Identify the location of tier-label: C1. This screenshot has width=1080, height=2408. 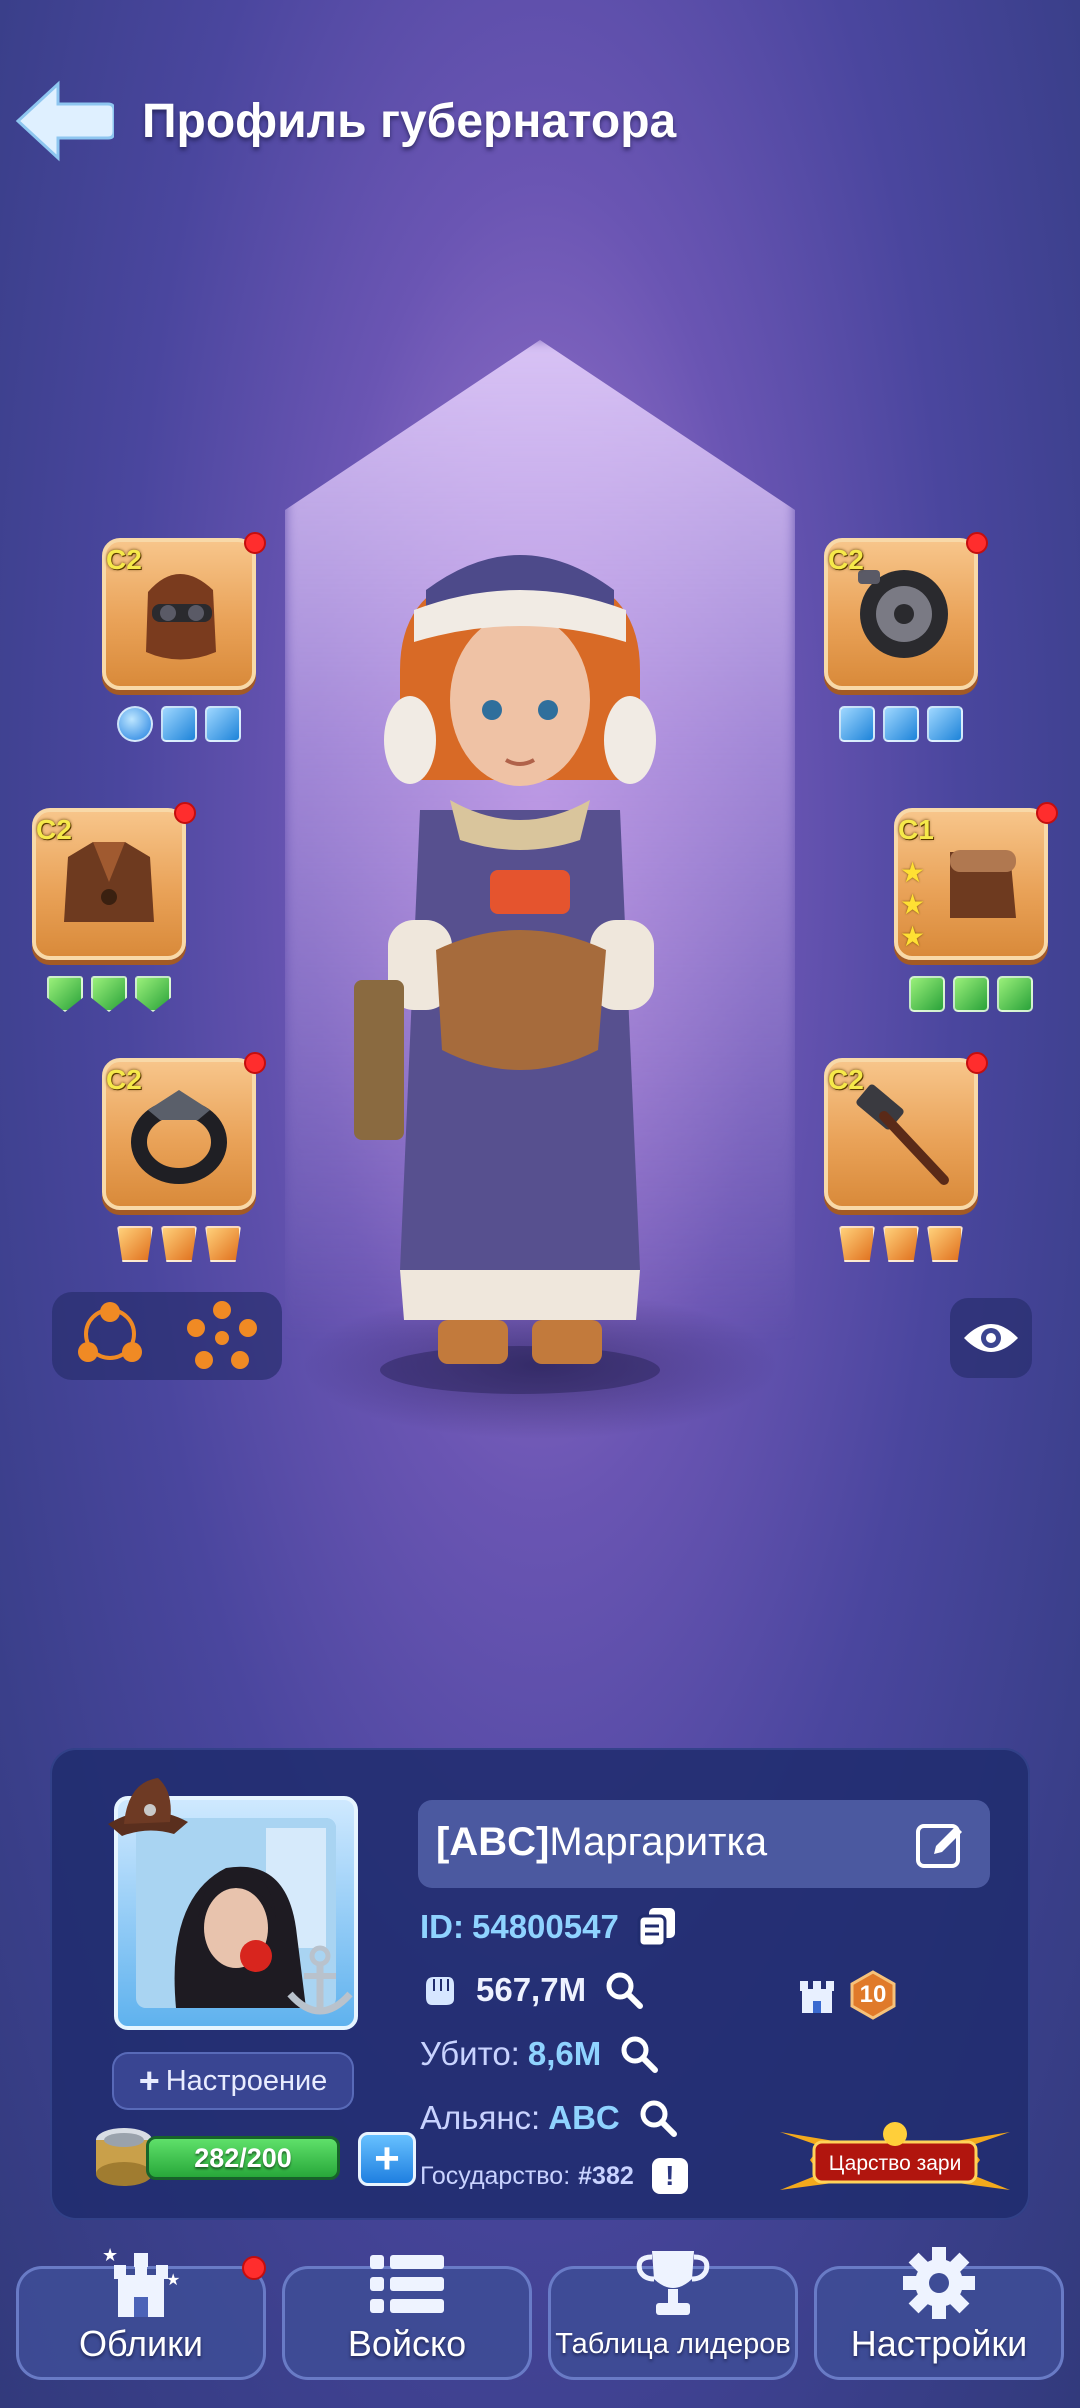
(916, 829).